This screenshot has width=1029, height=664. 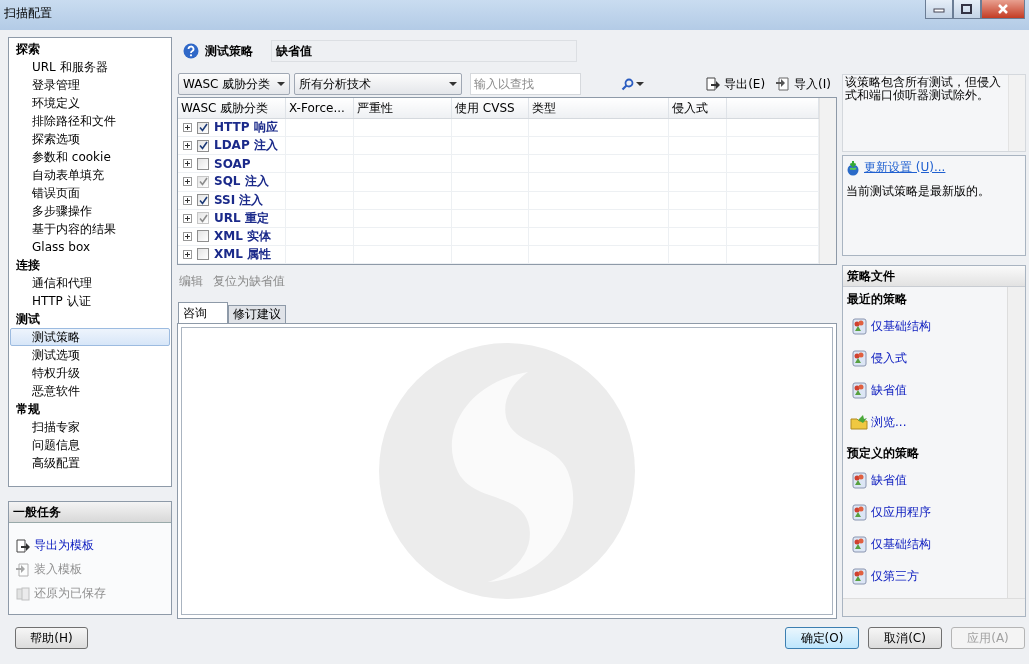 What do you see at coordinates (23, 545) in the screenshot?
I see `export-icon` at bounding box center [23, 545].